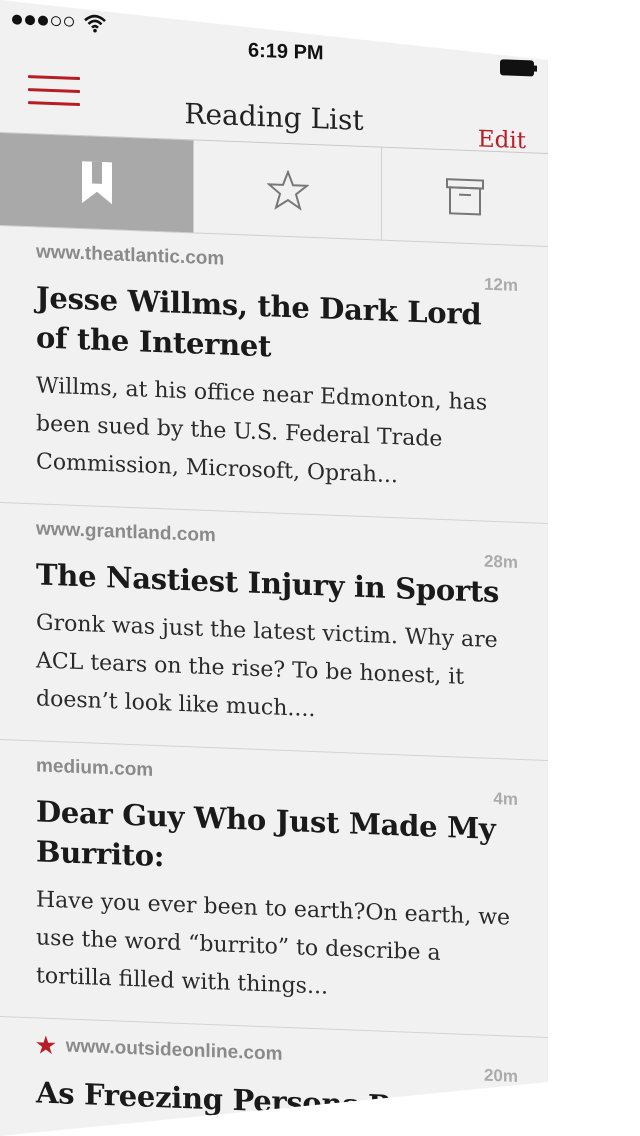  Describe the element at coordinates (268, 583) in the screenshot. I see `article-title: The Nastiest Injury in Sports` at that location.